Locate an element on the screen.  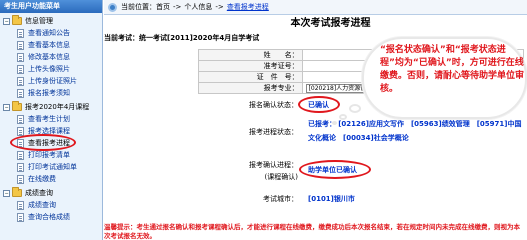
sidebar-item-upload-photo: 上传头像照片 is located at coordinates (51, 69).